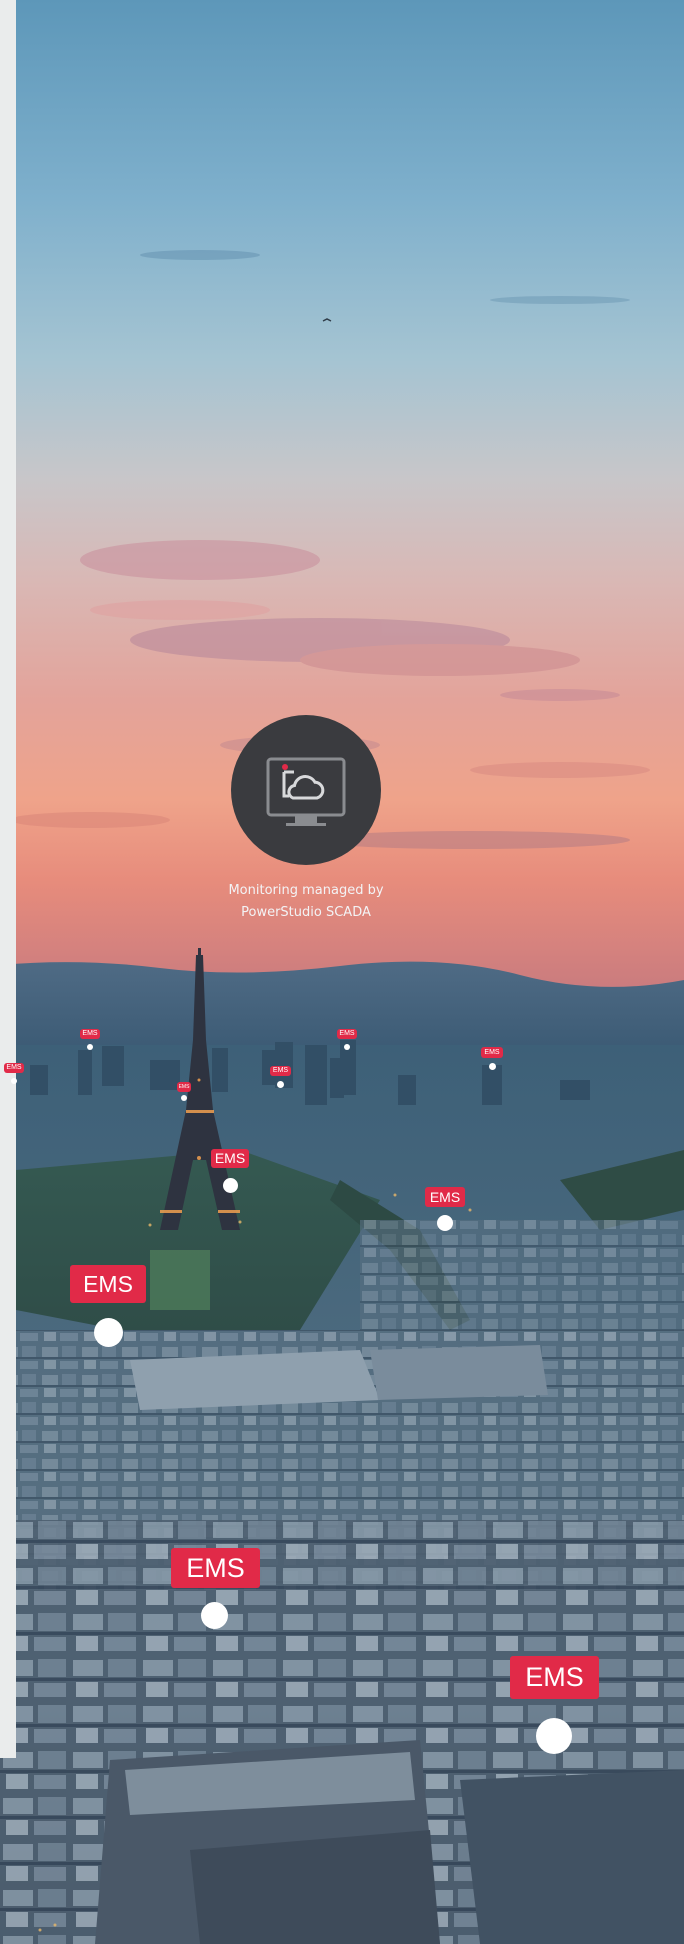 Image resolution: width=684 pixels, height=1944 pixels. What do you see at coordinates (306, 902) in the screenshot?
I see `monitor-caption: Monitoring managed by PowerStudio SCADA` at bounding box center [306, 902].